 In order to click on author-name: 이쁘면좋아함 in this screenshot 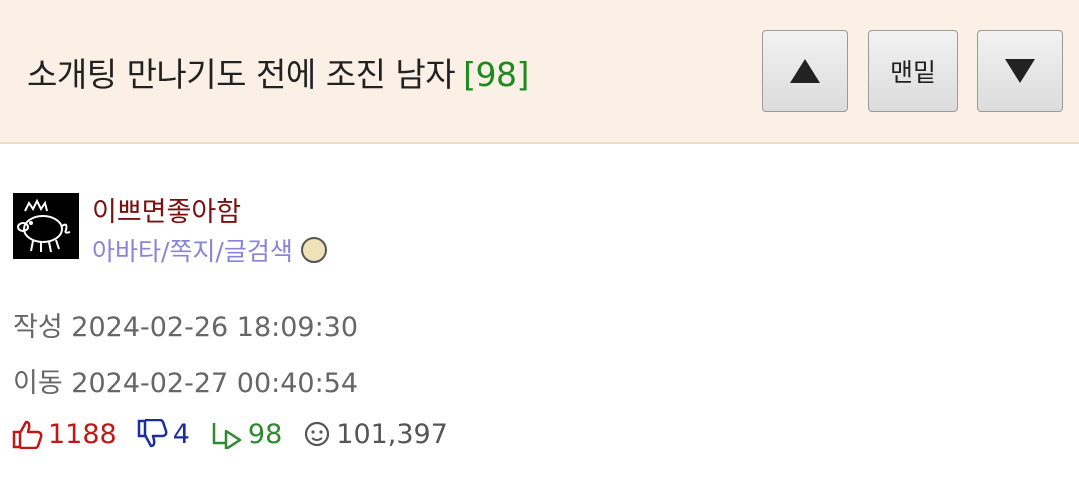, I will do `click(166, 209)`.